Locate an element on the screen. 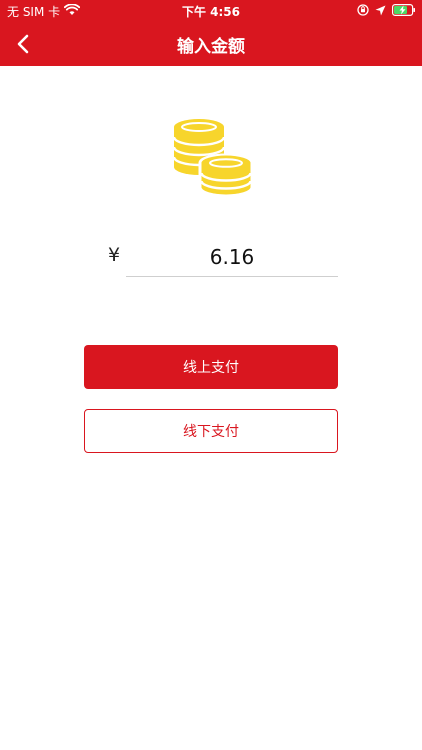 The width and height of the screenshot is (422, 750). header: 无 SIM 卡 下午 4:56 输入金额 is located at coordinates (211, 33).